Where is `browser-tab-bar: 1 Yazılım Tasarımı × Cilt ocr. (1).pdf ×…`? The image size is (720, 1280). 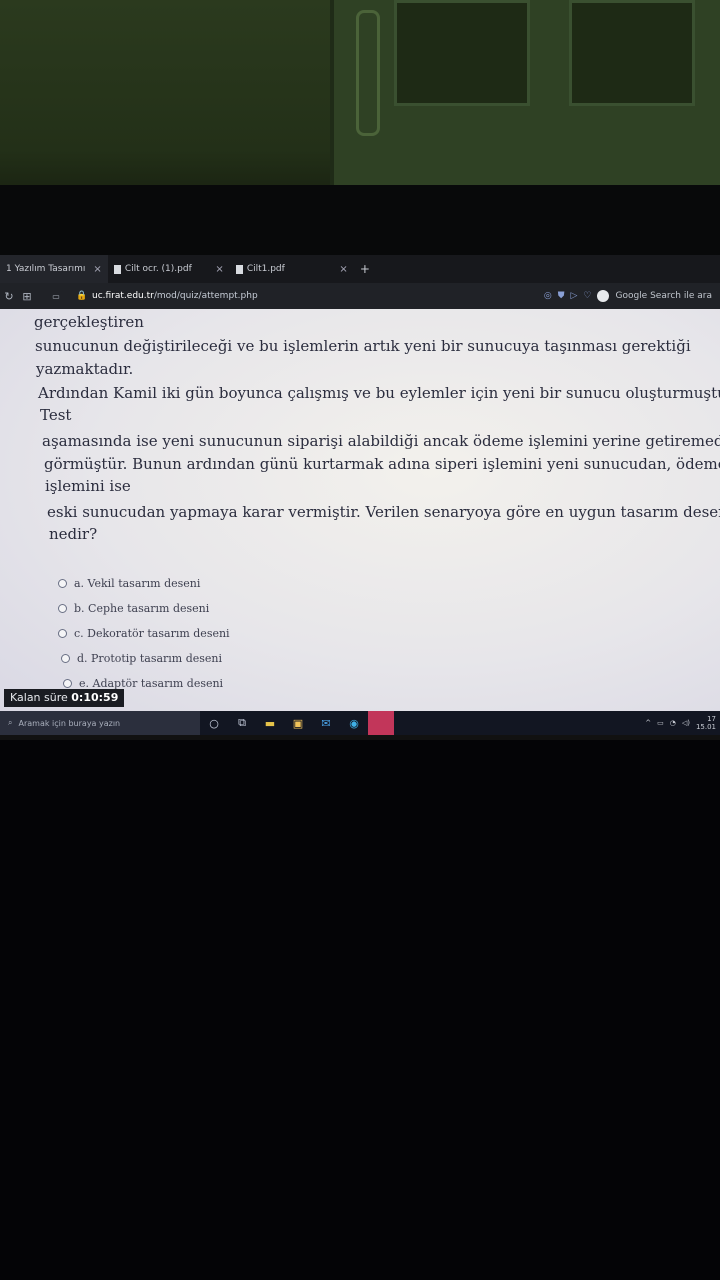
browser-tab-bar: 1 Yazılım Tasarımı × Cilt ocr. (1).pdf ×… is located at coordinates (360, 269).